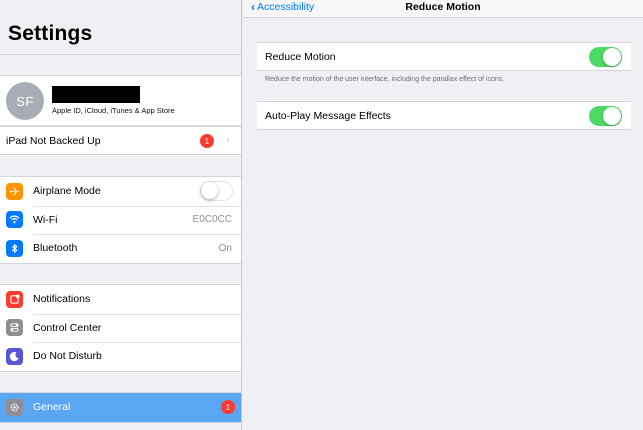  Describe the element at coordinates (25, 101) in the screenshot. I see `avatar: SF` at that location.